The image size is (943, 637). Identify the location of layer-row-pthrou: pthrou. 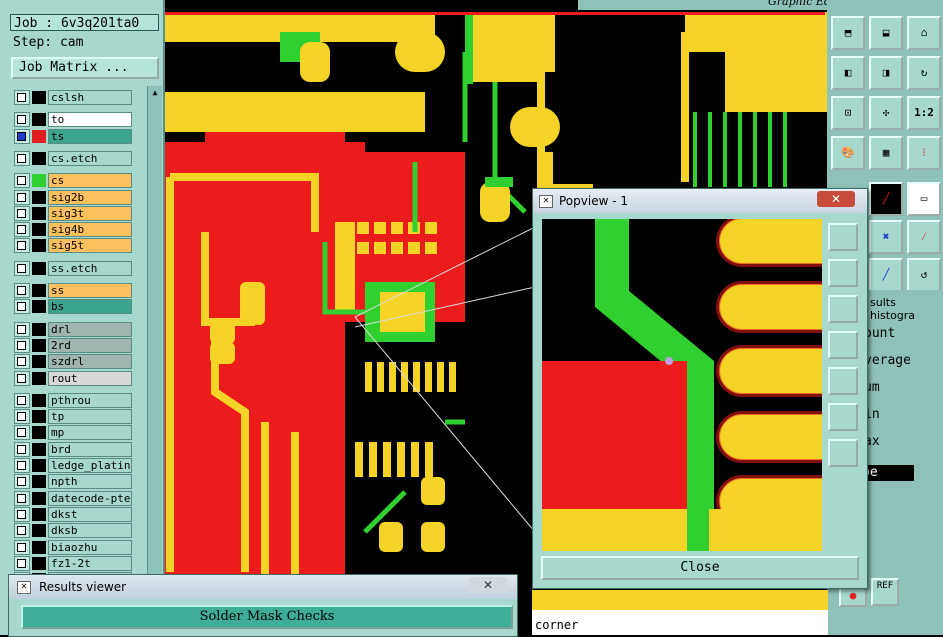
(73, 400).